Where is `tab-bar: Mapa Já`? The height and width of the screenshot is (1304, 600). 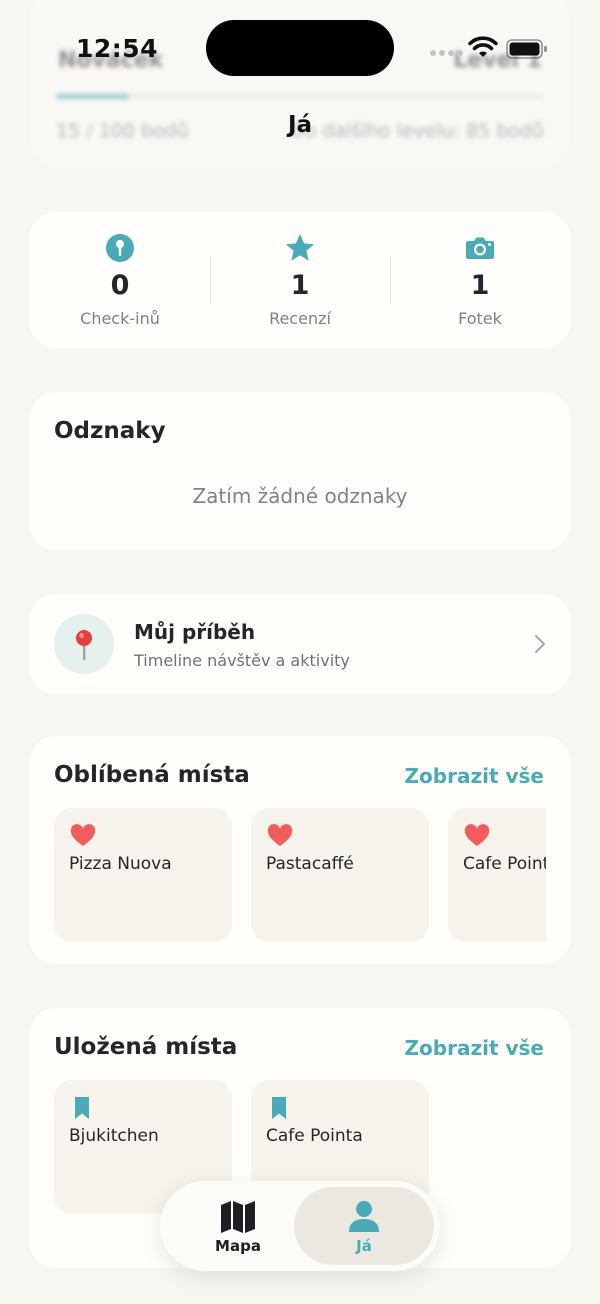 tab-bar: Mapa Já is located at coordinates (300, 1226).